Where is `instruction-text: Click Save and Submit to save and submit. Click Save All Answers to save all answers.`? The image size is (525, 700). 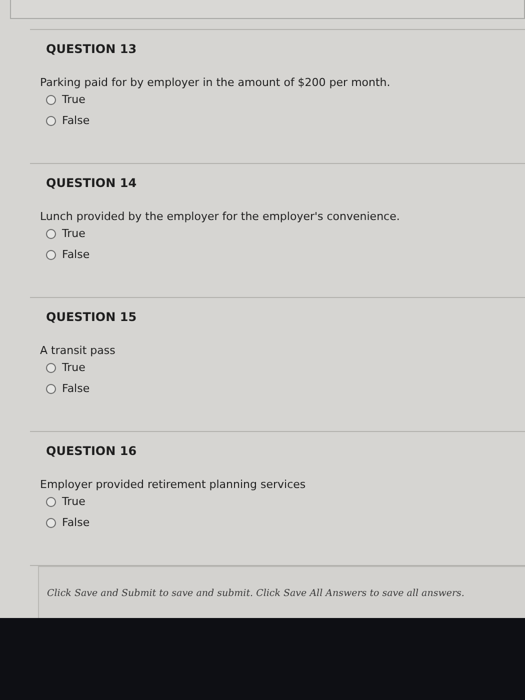
instruction-text: Click Save and Submit to save and submit. Click Save All Answers to save all answers. is located at coordinates (255, 593).